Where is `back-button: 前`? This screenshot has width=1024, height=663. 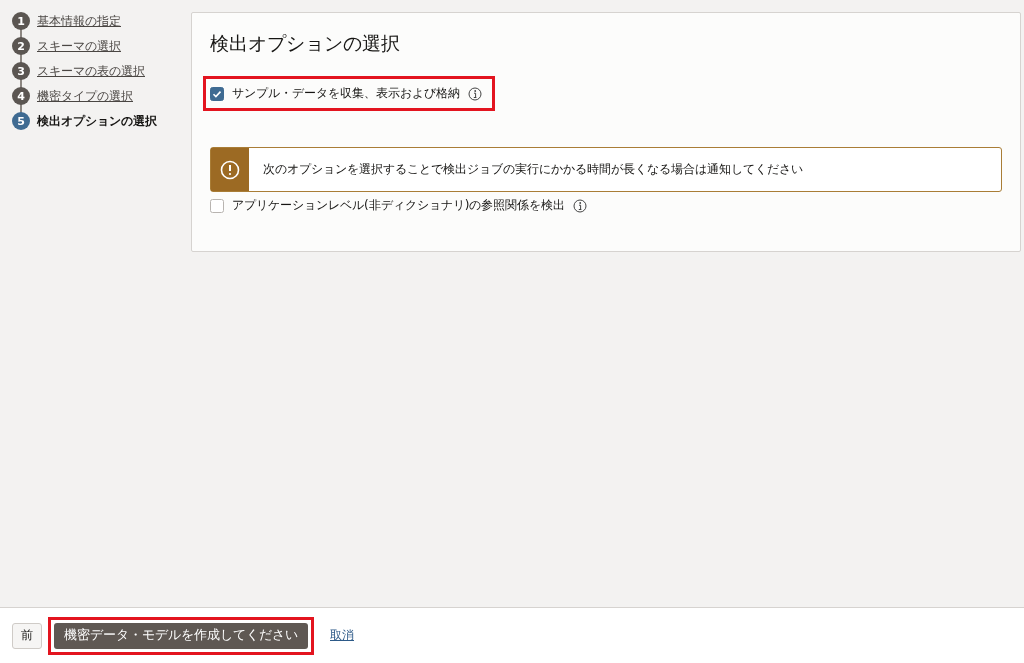 back-button: 前 is located at coordinates (27, 635).